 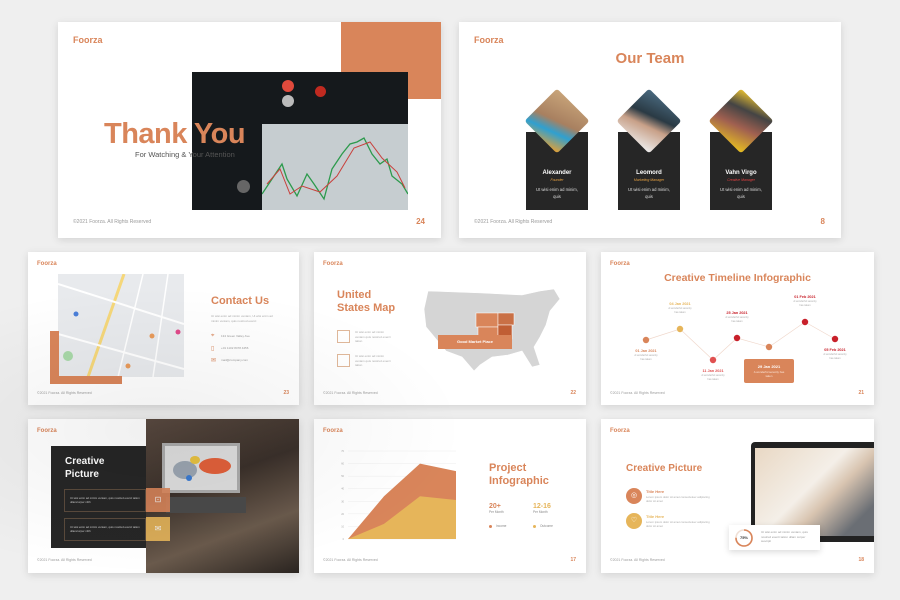 What do you see at coordinates (246, 361) in the screenshot?
I see `contact-item: ✉ mail@company.com` at bounding box center [246, 361].